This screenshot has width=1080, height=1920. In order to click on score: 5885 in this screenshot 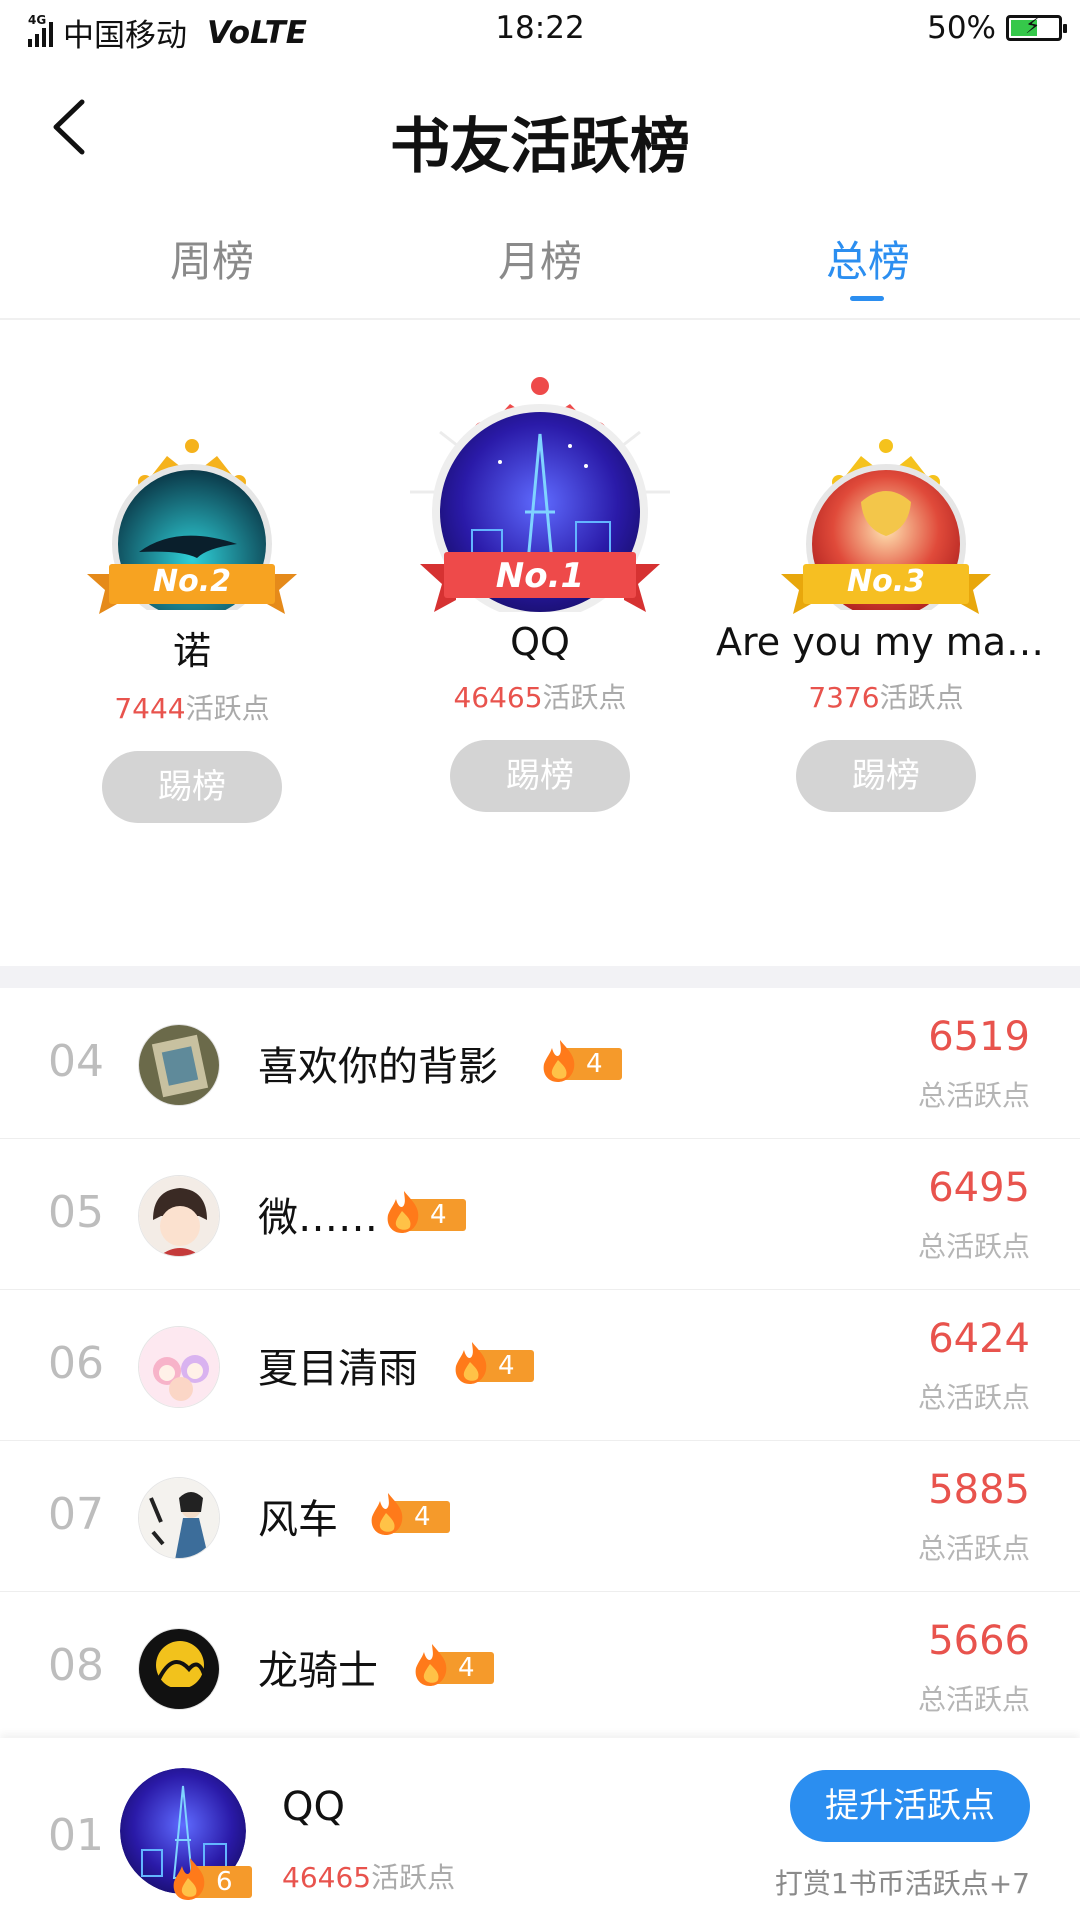, I will do `click(979, 1490)`.